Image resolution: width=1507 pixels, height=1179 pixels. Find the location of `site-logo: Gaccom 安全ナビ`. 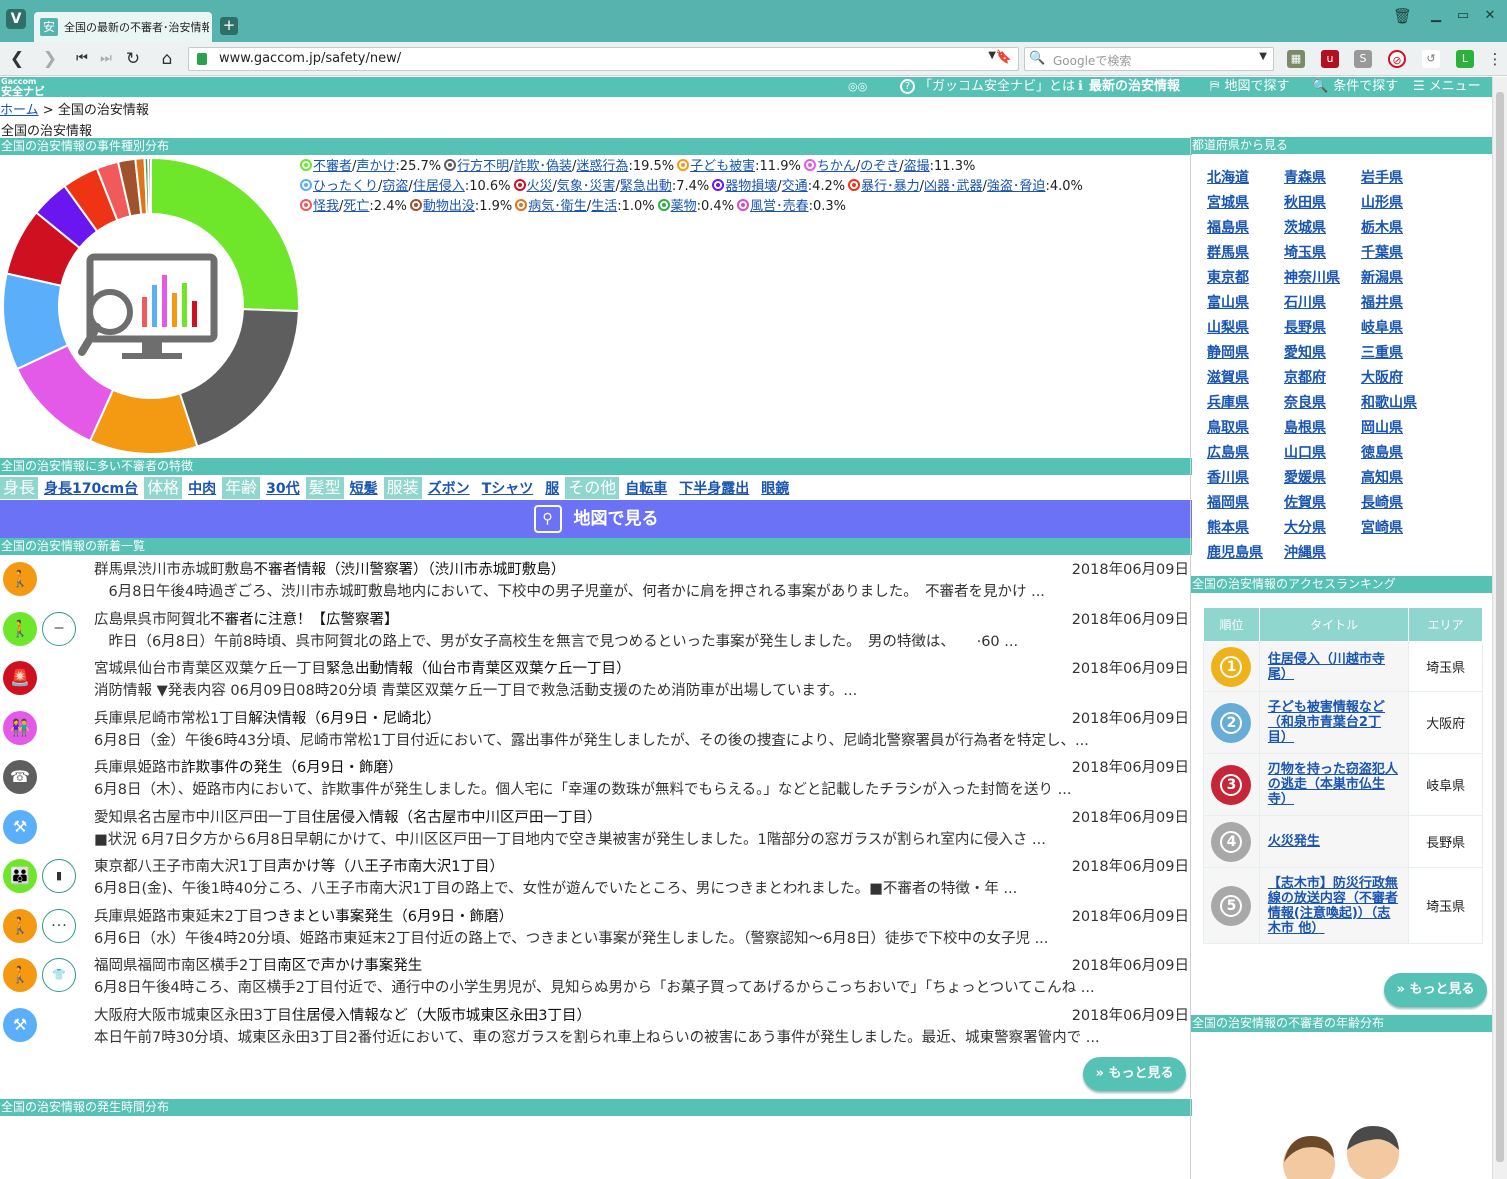

site-logo: Gaccom 安全ナビ is located at coordinates (23, 87).